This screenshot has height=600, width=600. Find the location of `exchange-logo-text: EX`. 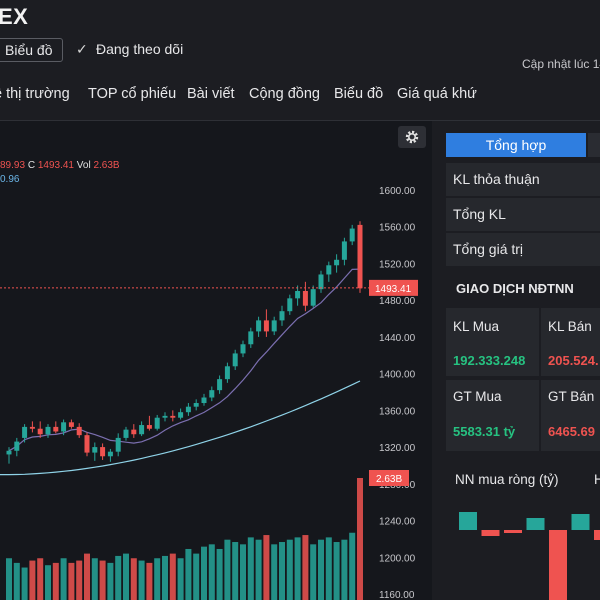

exchange-logo-text: EX is located at coordinates (14, 16).